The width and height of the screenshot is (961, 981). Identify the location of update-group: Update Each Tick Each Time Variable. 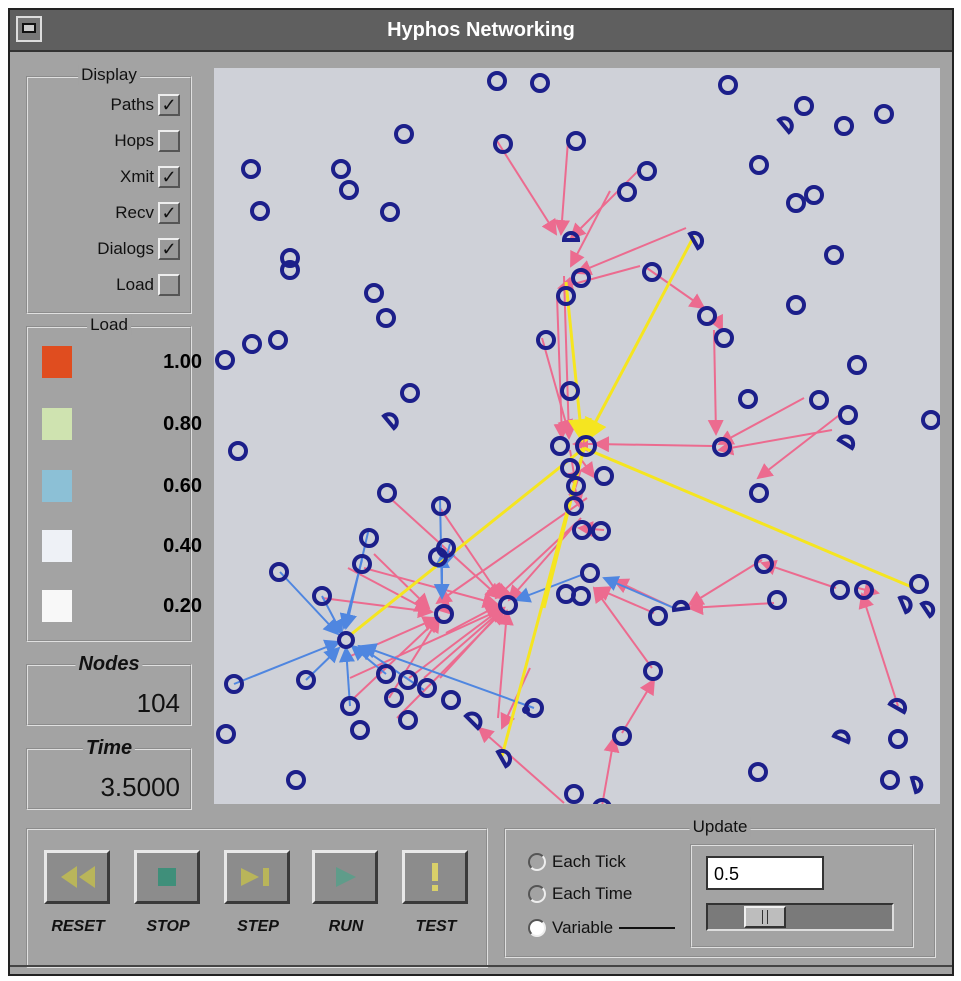
(720, 887).